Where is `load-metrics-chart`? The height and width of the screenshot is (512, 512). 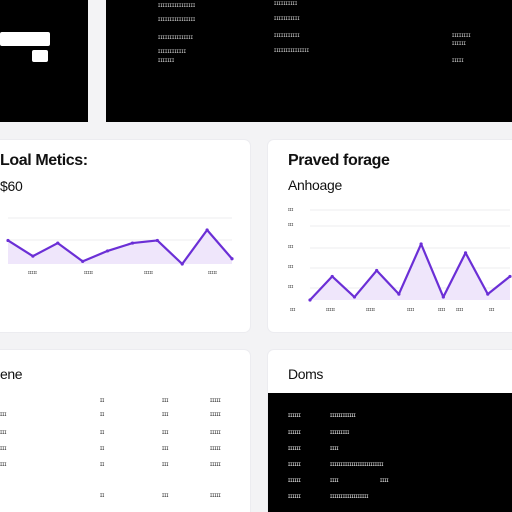 load-metrics-chart is located at coordinates (120, 241).